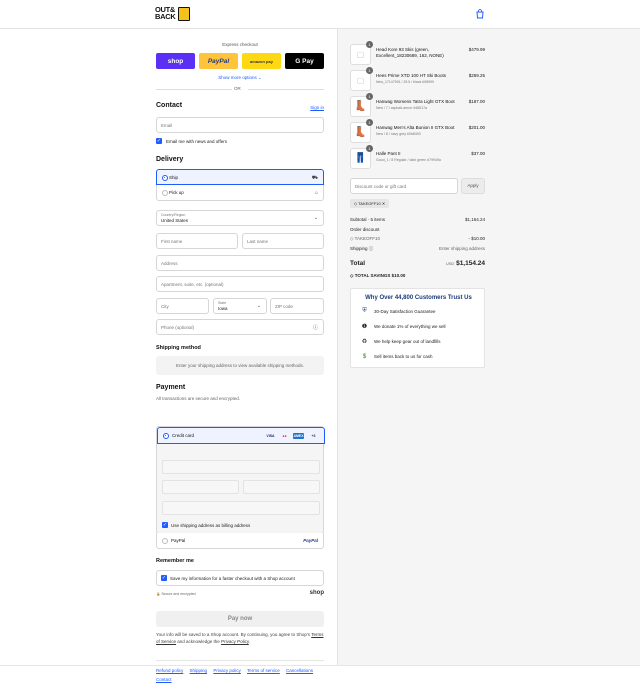 The width and height of the screenshot is (640, 691). Describe the element at coordinates (299, 670) in the screenshot. I see `cancellations-link: Cancellations` at that location.